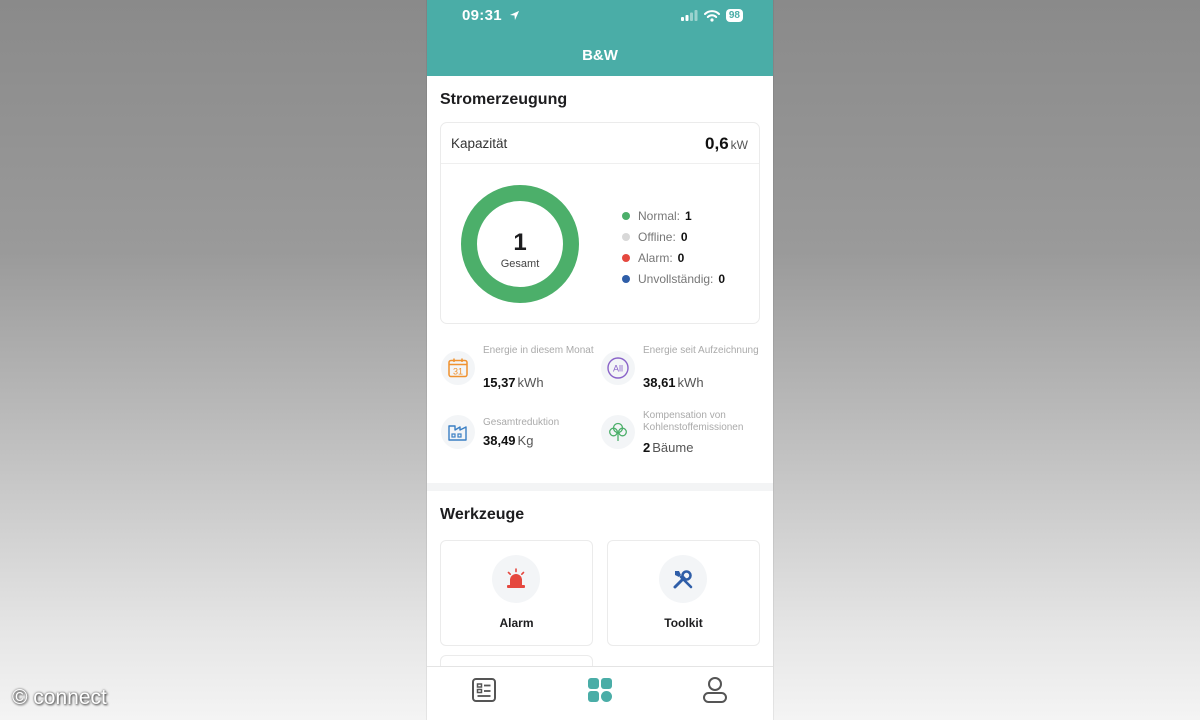 Image resolution: width=1200 pixels, height=720 pixels. I want to click on red-dot-icon, so click(626, 257).